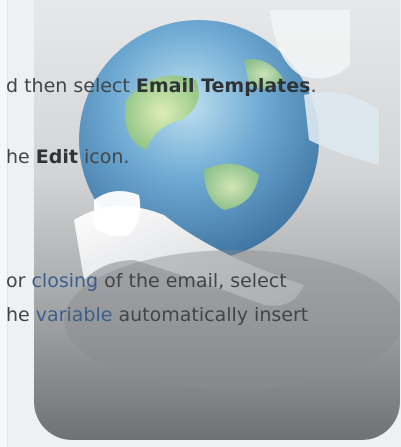 The height and width of the screenshot is (447, 401). What do you see at coordinates (19, 281) in the screenshot?
I see `instruction-text: or` at bounding box center [19, 281].